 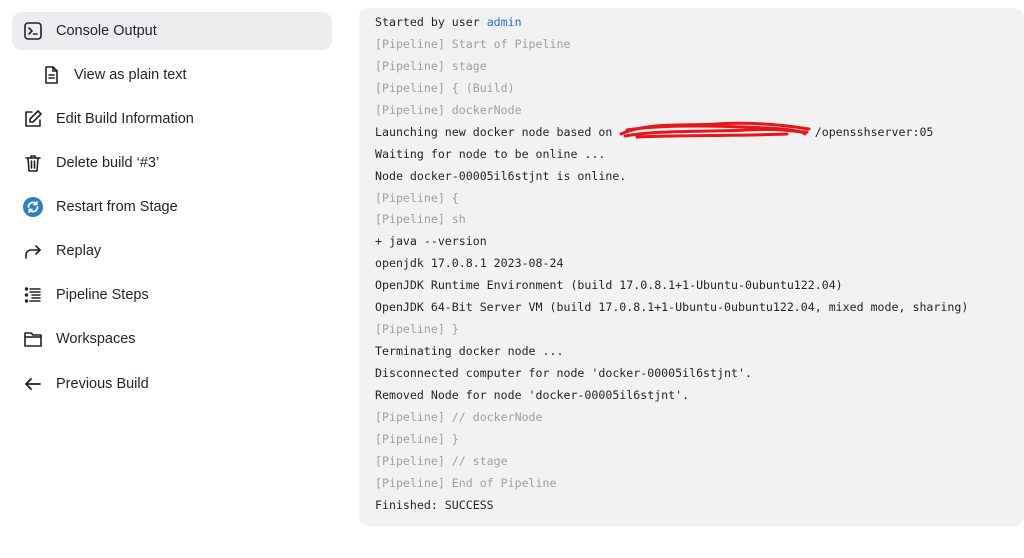 What do you see at coordinates (420, 219) in the screenshot?
I see `console-line: [Pipeline] sh` at bounding box center [420, 219].